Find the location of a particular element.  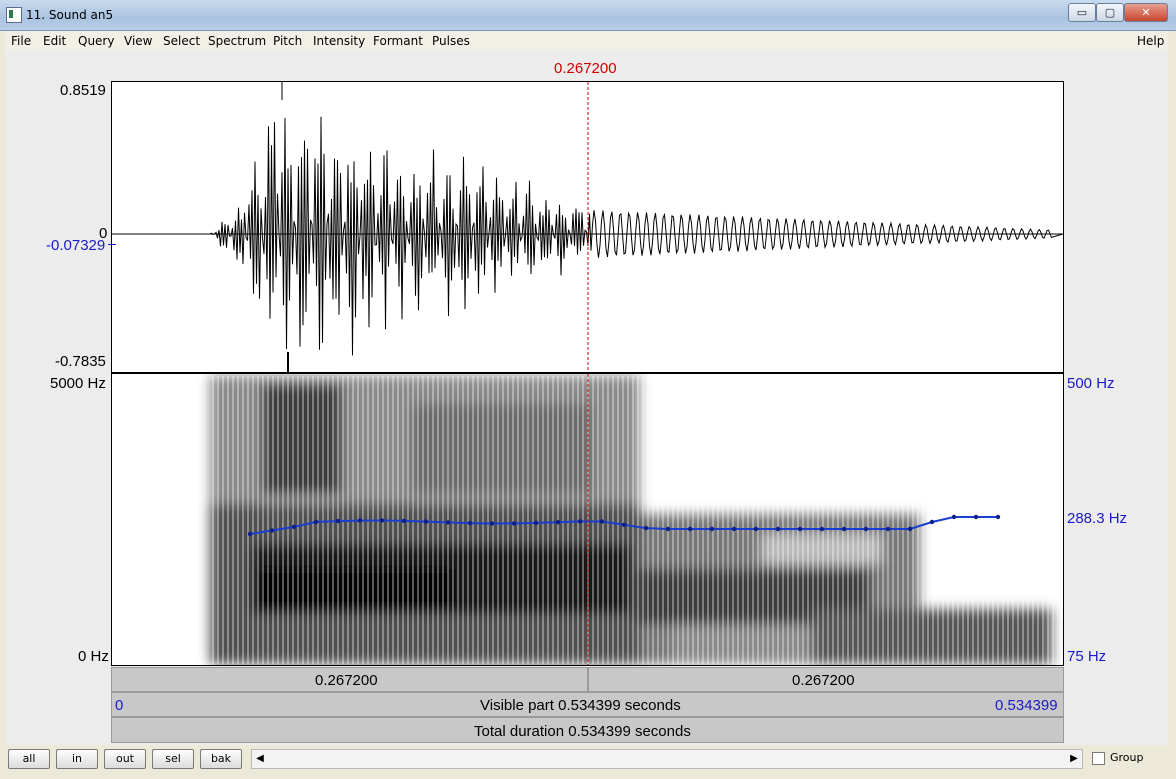

menu-help: Help is located at coordinates (1150, 41).